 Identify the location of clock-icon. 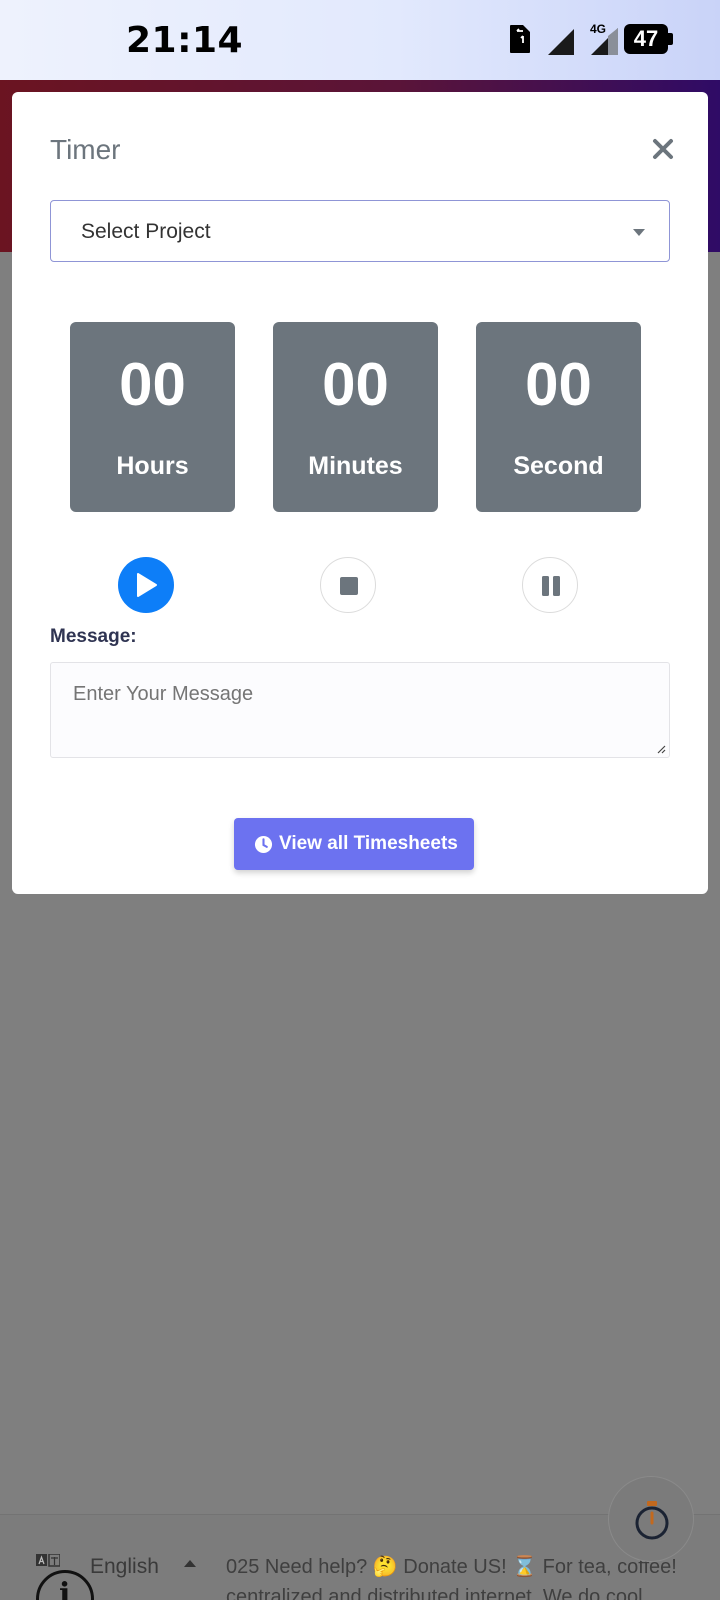
(263, 844).